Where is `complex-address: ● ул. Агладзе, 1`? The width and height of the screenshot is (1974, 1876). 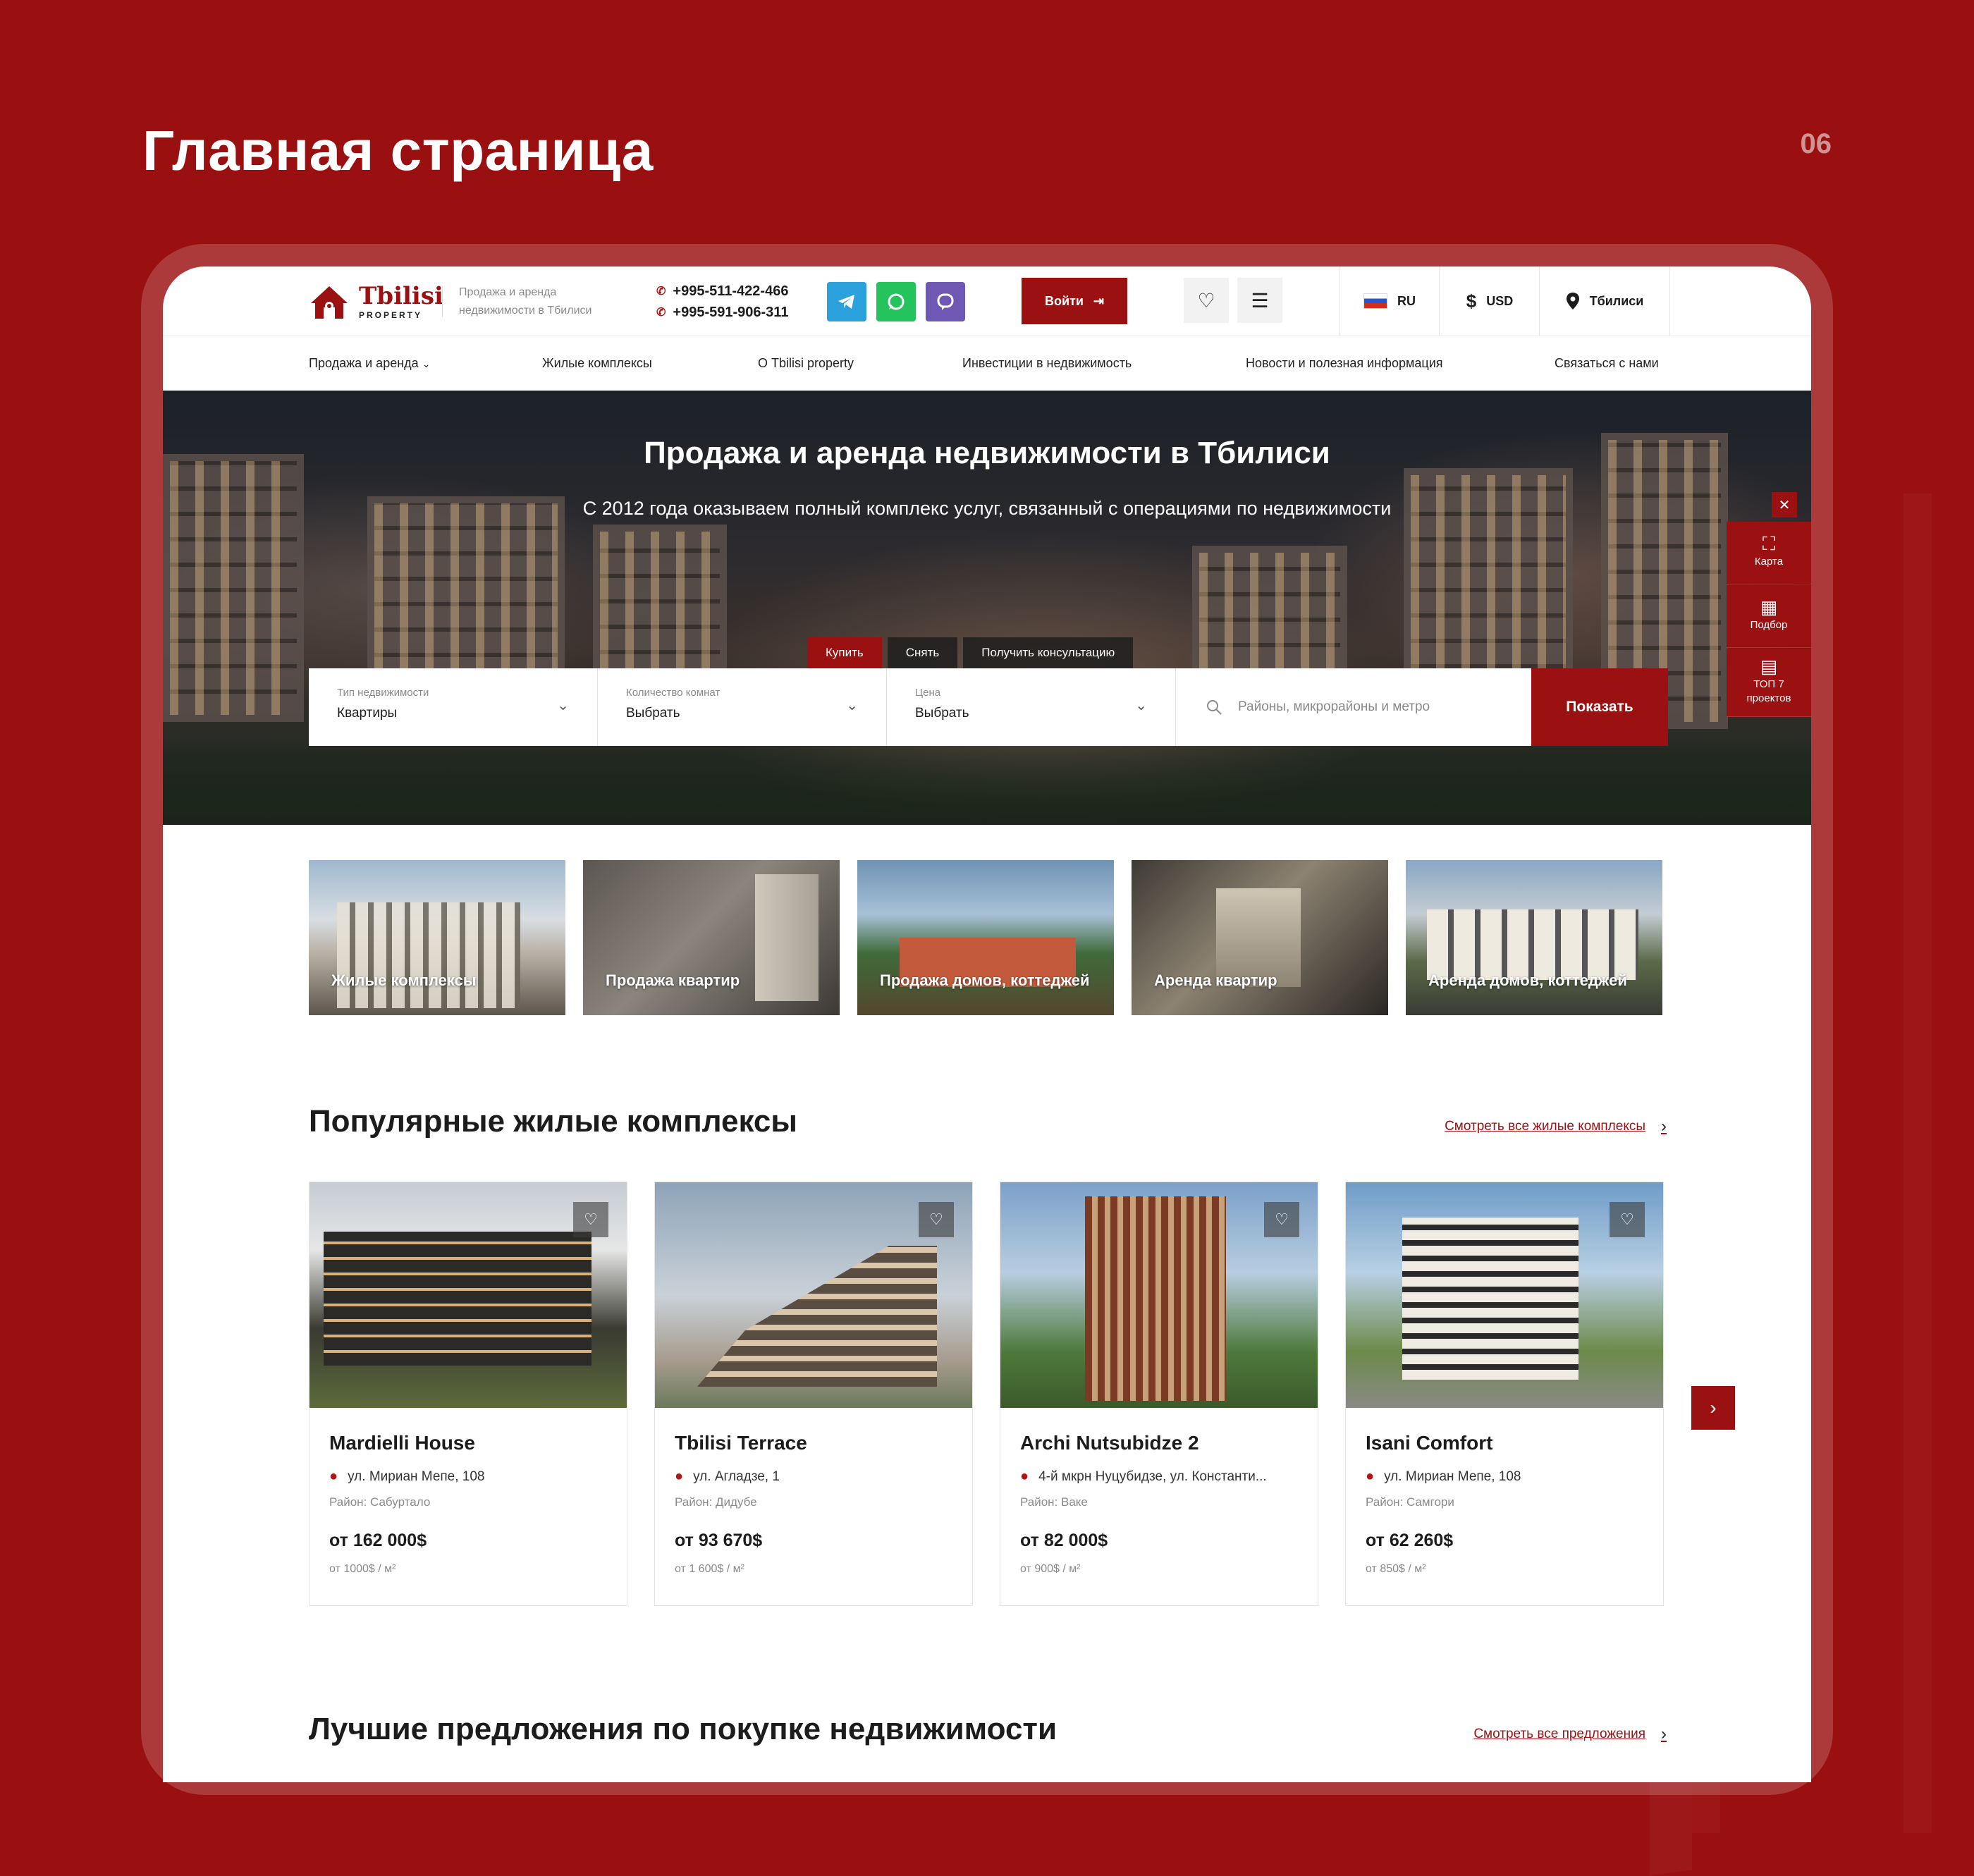 complex-address: ● ул. Агладзе, 1 is located at coordinates (727, 1476).